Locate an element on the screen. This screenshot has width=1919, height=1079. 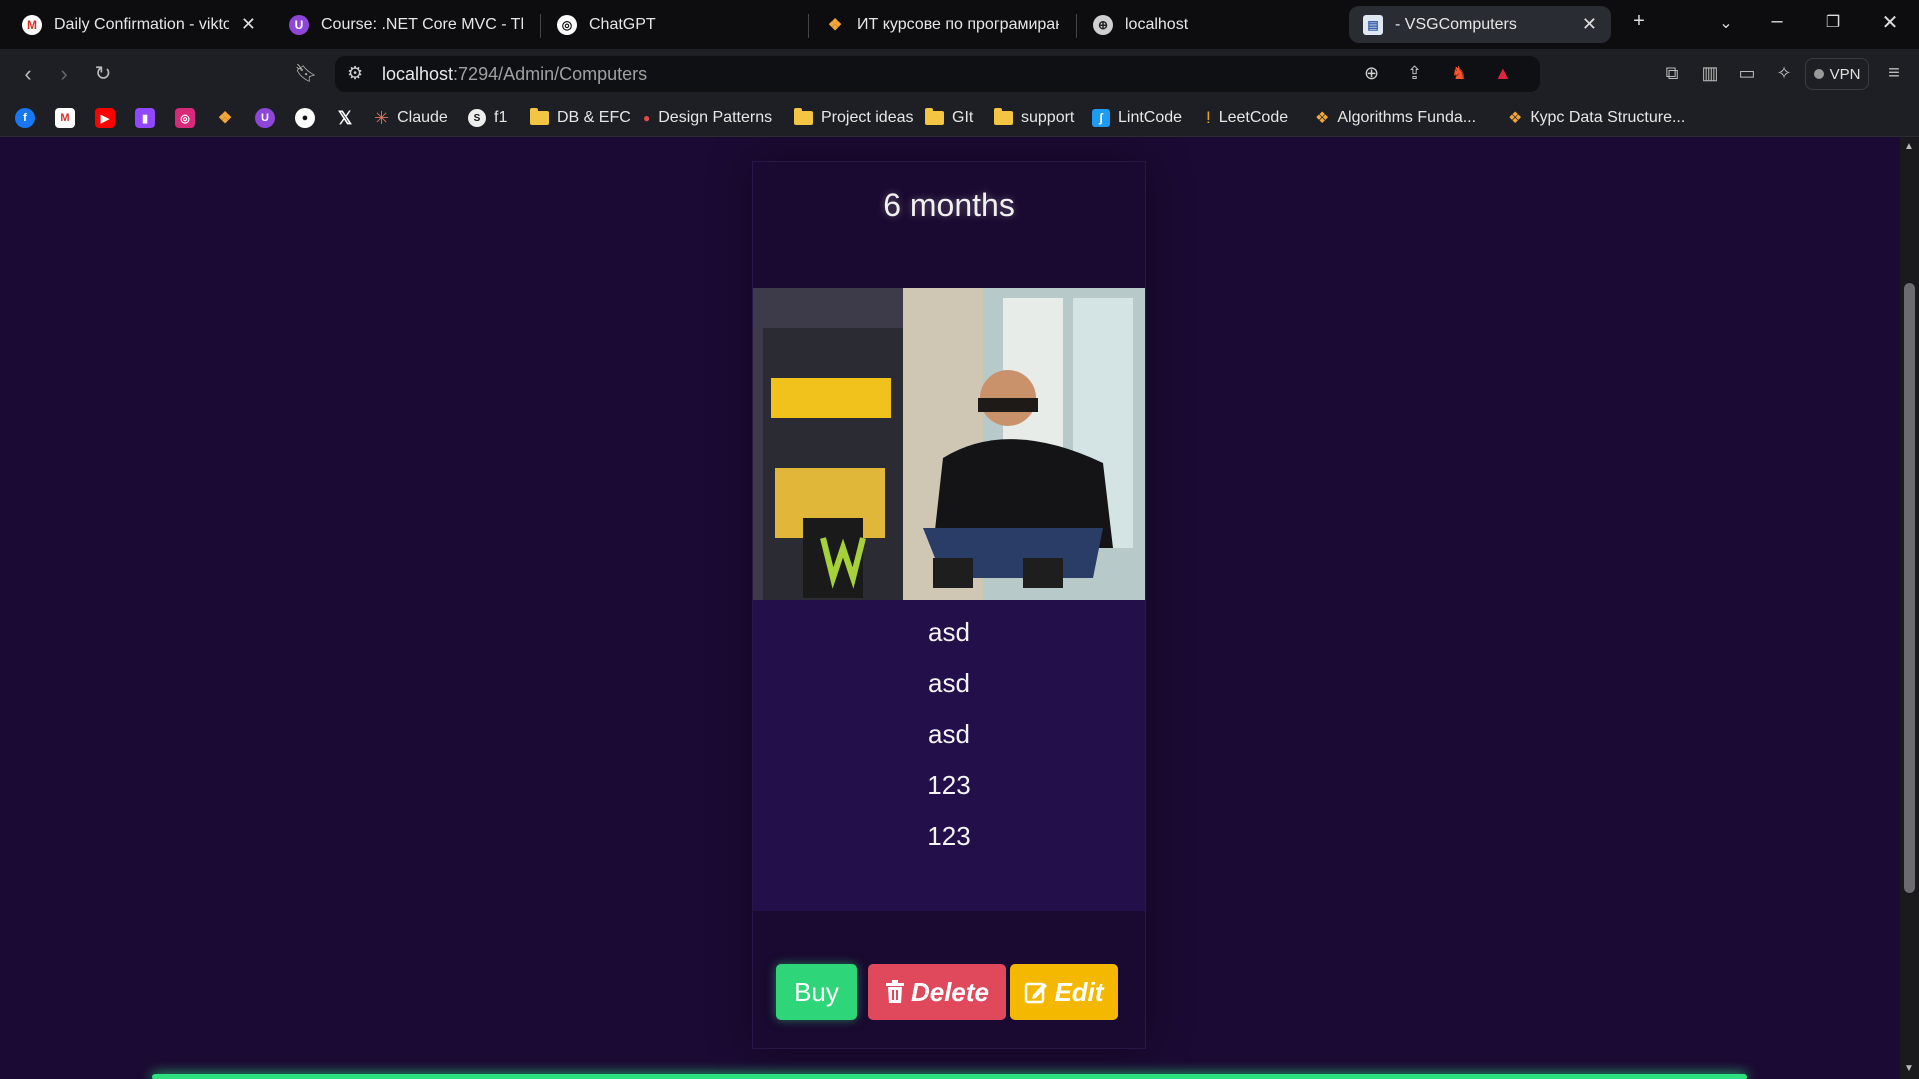
tab-localhost: ⊕ localhost is located at coordinates (1210, 24).